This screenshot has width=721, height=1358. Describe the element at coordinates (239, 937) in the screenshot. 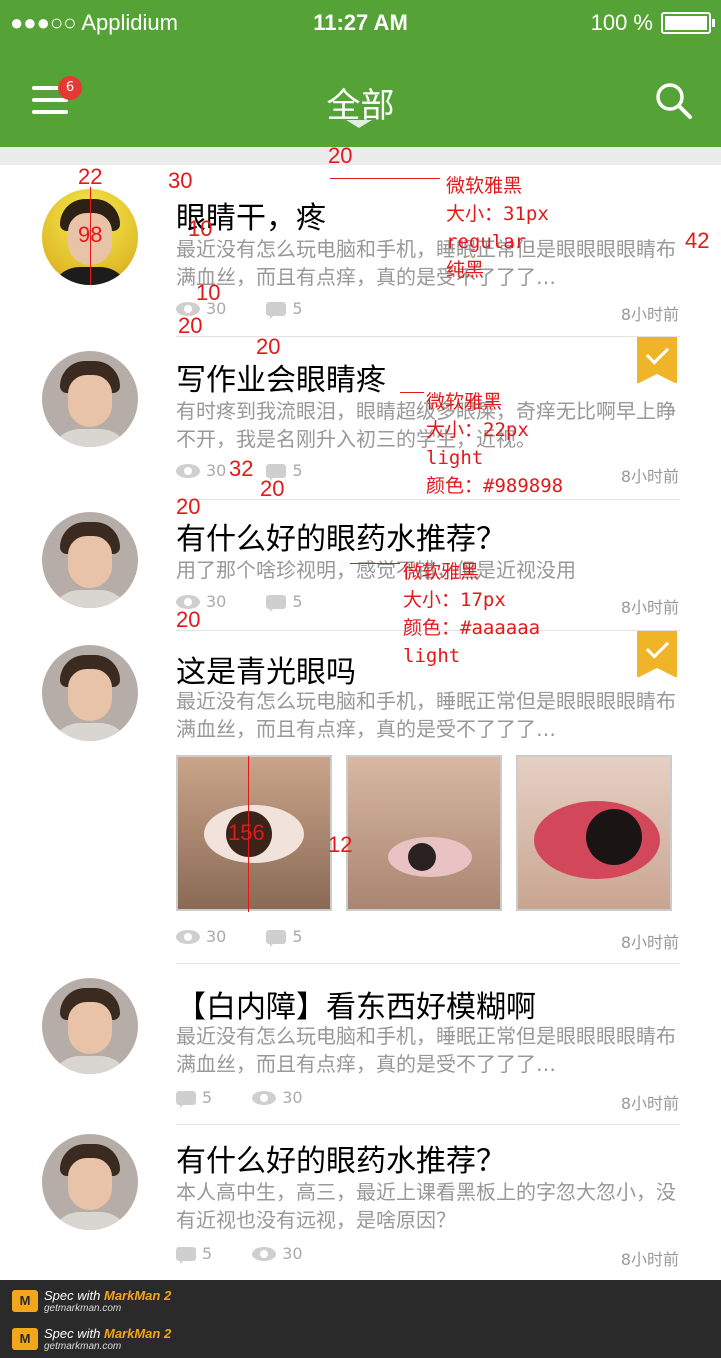

I see `post-meta: 30 5` at that location.